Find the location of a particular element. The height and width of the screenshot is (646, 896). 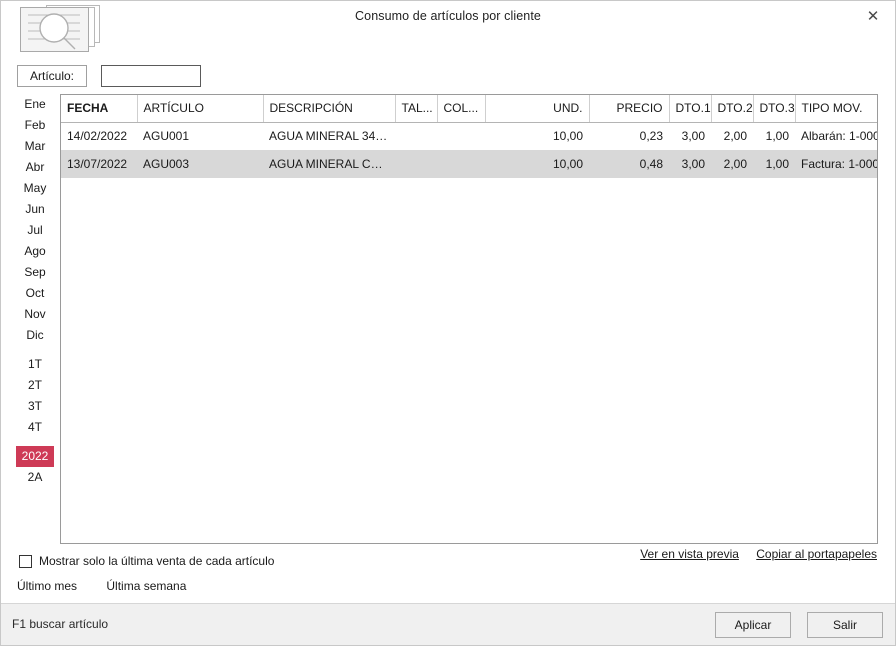

last-week-link: Última semana is located at coordinates (146, 586).